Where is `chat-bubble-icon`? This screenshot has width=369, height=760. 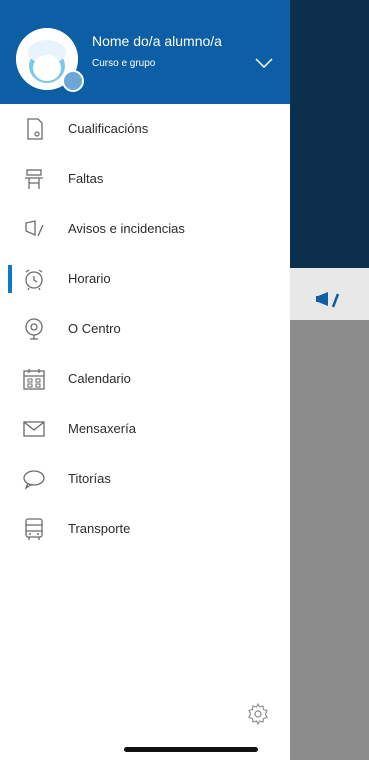
chat-bubble-icon is located at coordinates (34, 480).